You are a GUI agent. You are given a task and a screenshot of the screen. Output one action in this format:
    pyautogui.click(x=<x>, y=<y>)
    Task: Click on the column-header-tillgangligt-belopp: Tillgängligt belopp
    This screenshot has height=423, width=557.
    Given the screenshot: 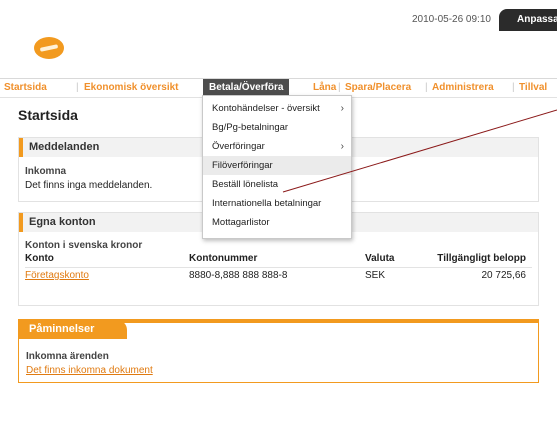 What is the action you would take?
    pyautogui.click(x=481, y=258)
    